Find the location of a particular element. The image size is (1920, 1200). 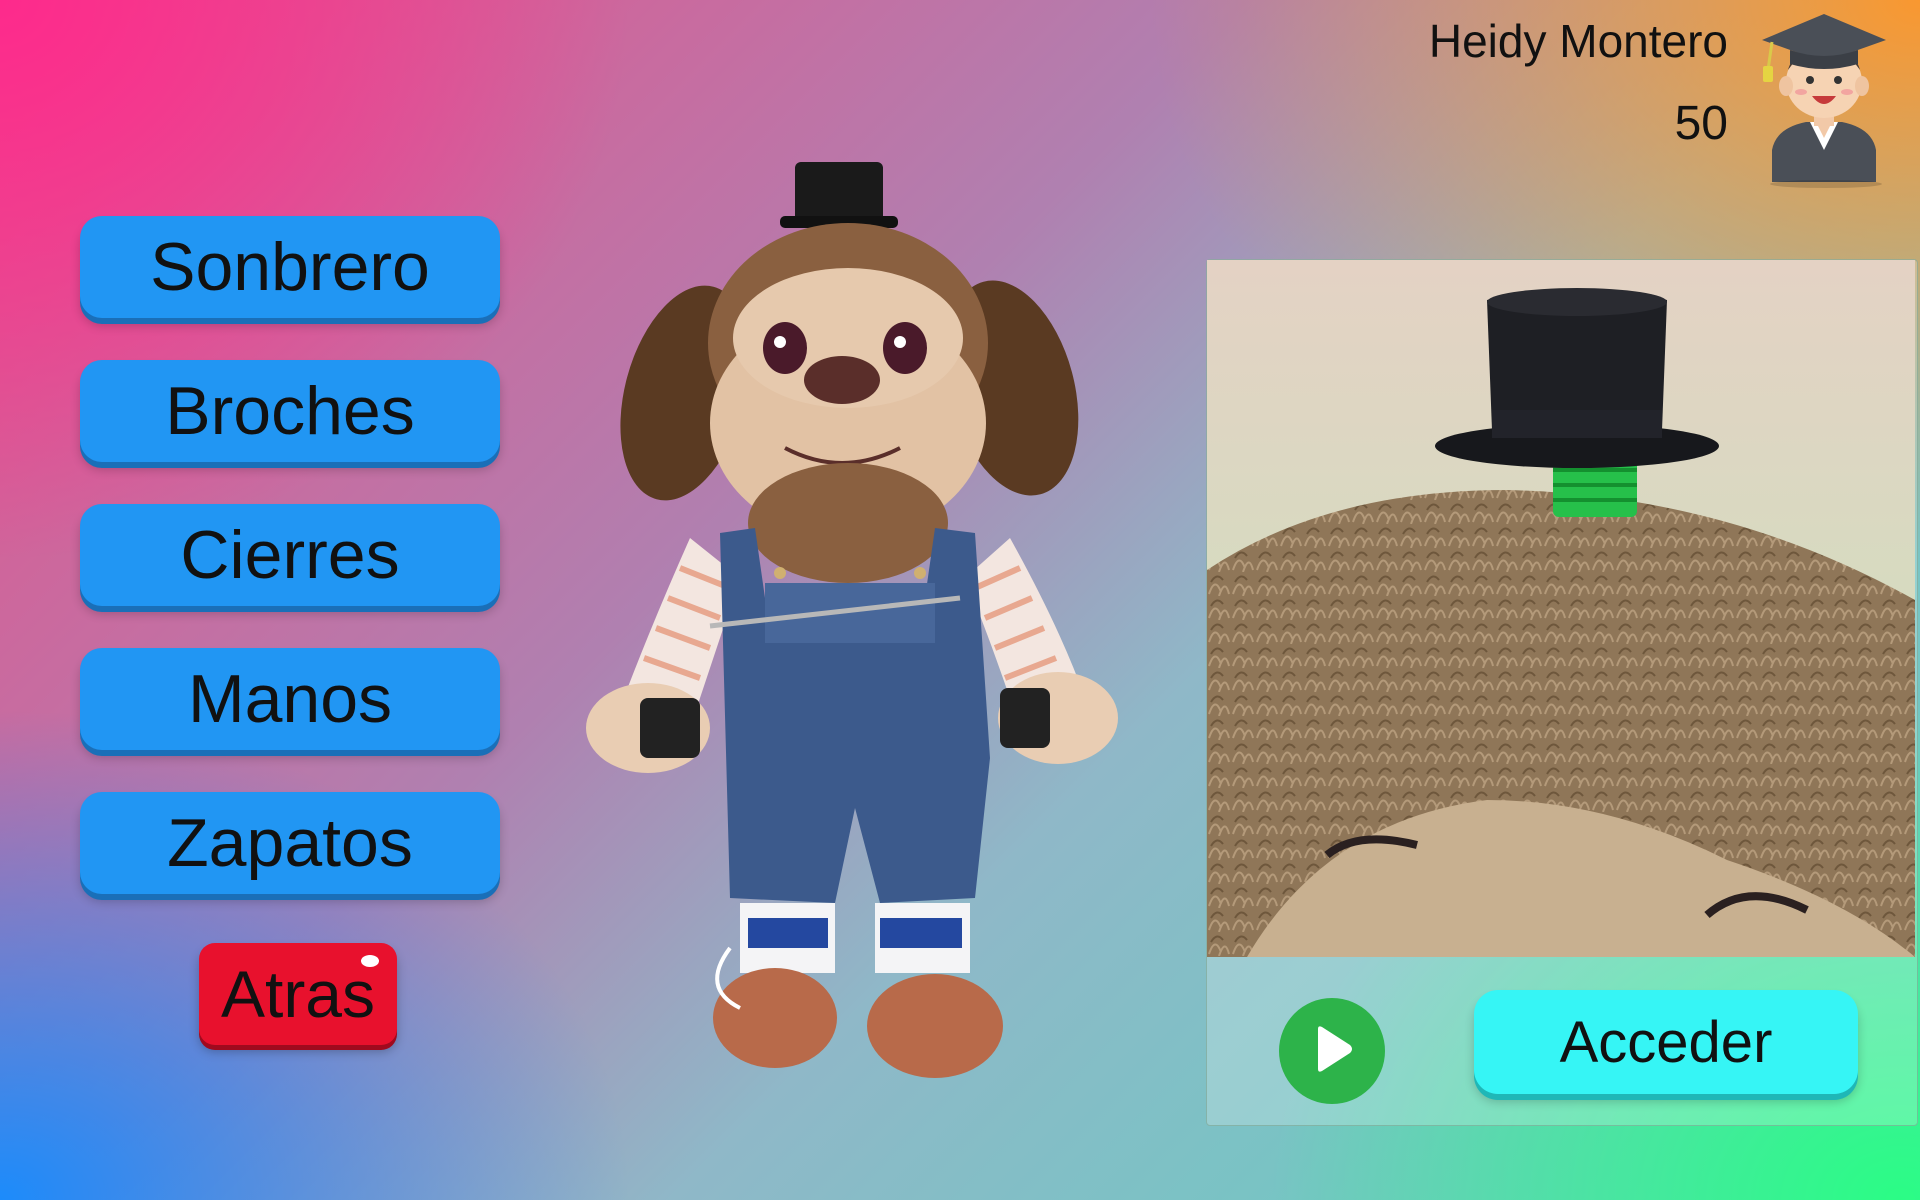

button-highlight is located at coordinates (370, 961).